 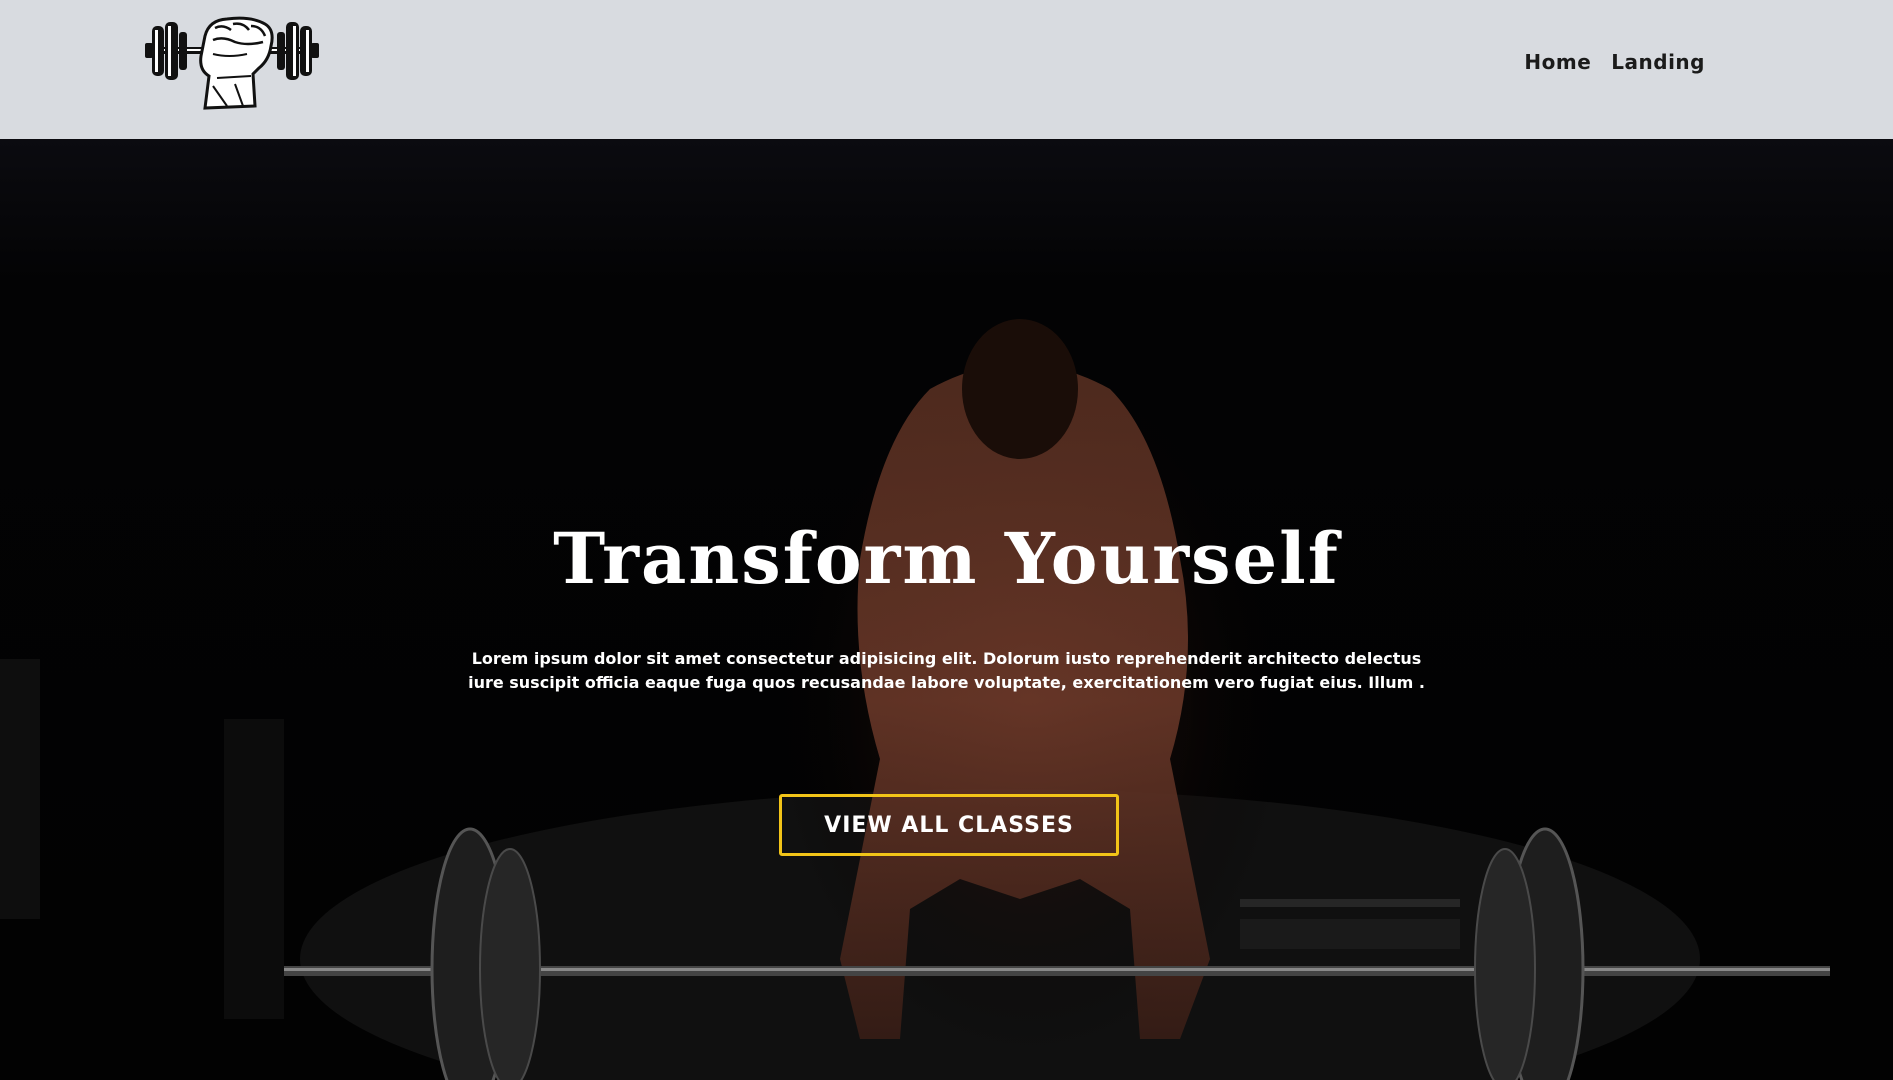 What do you see at coordinates (1557, 62) in the screenshot?
I see `nav-link-home: Home` at bounding box center [1557, 62].